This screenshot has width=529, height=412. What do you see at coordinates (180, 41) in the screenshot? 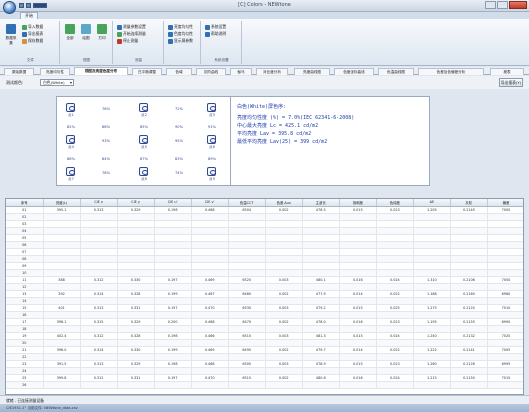
I see `display-params-button: 显示屏参数` at bounding box center [180, 41].